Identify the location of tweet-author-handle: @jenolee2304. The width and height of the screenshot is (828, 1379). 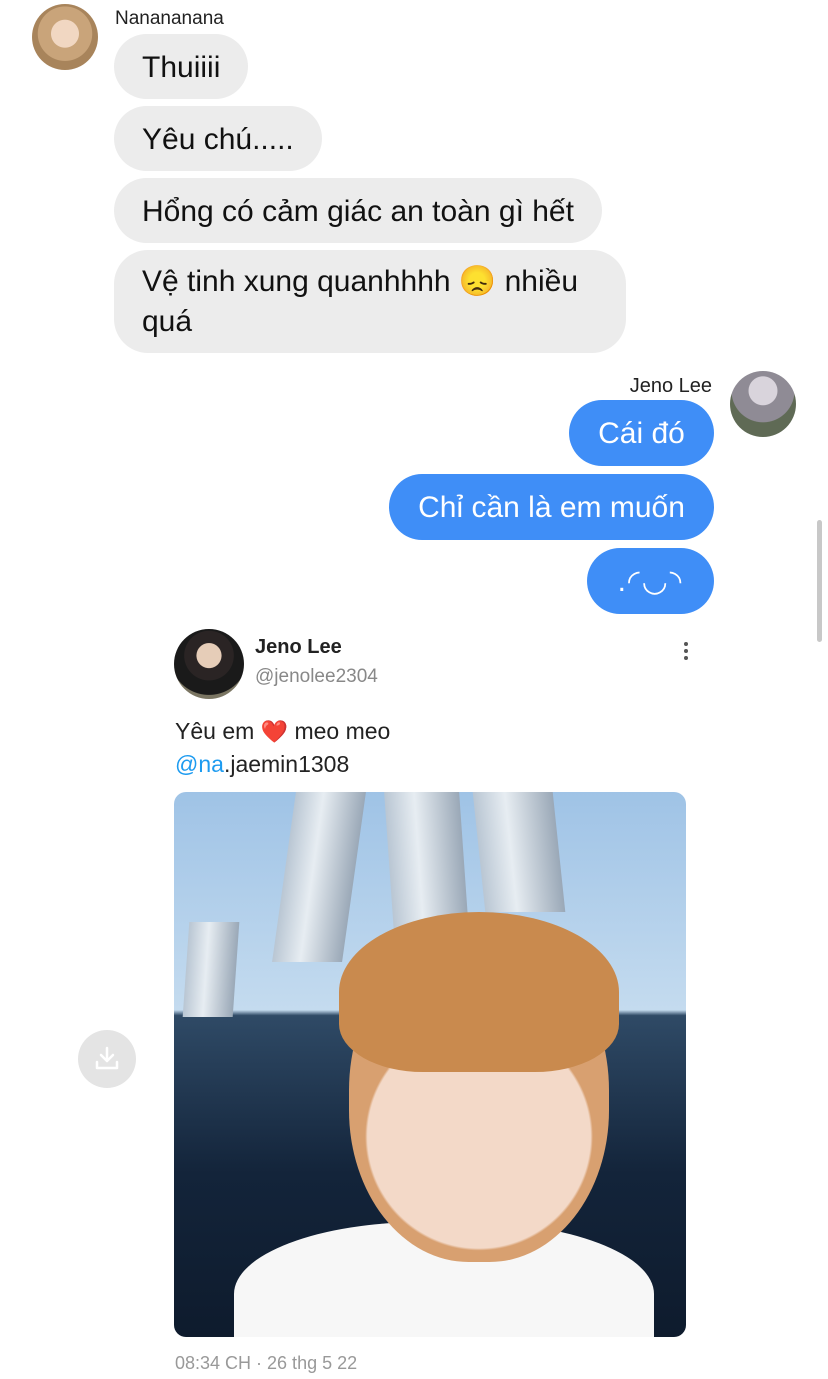
(316, 677).